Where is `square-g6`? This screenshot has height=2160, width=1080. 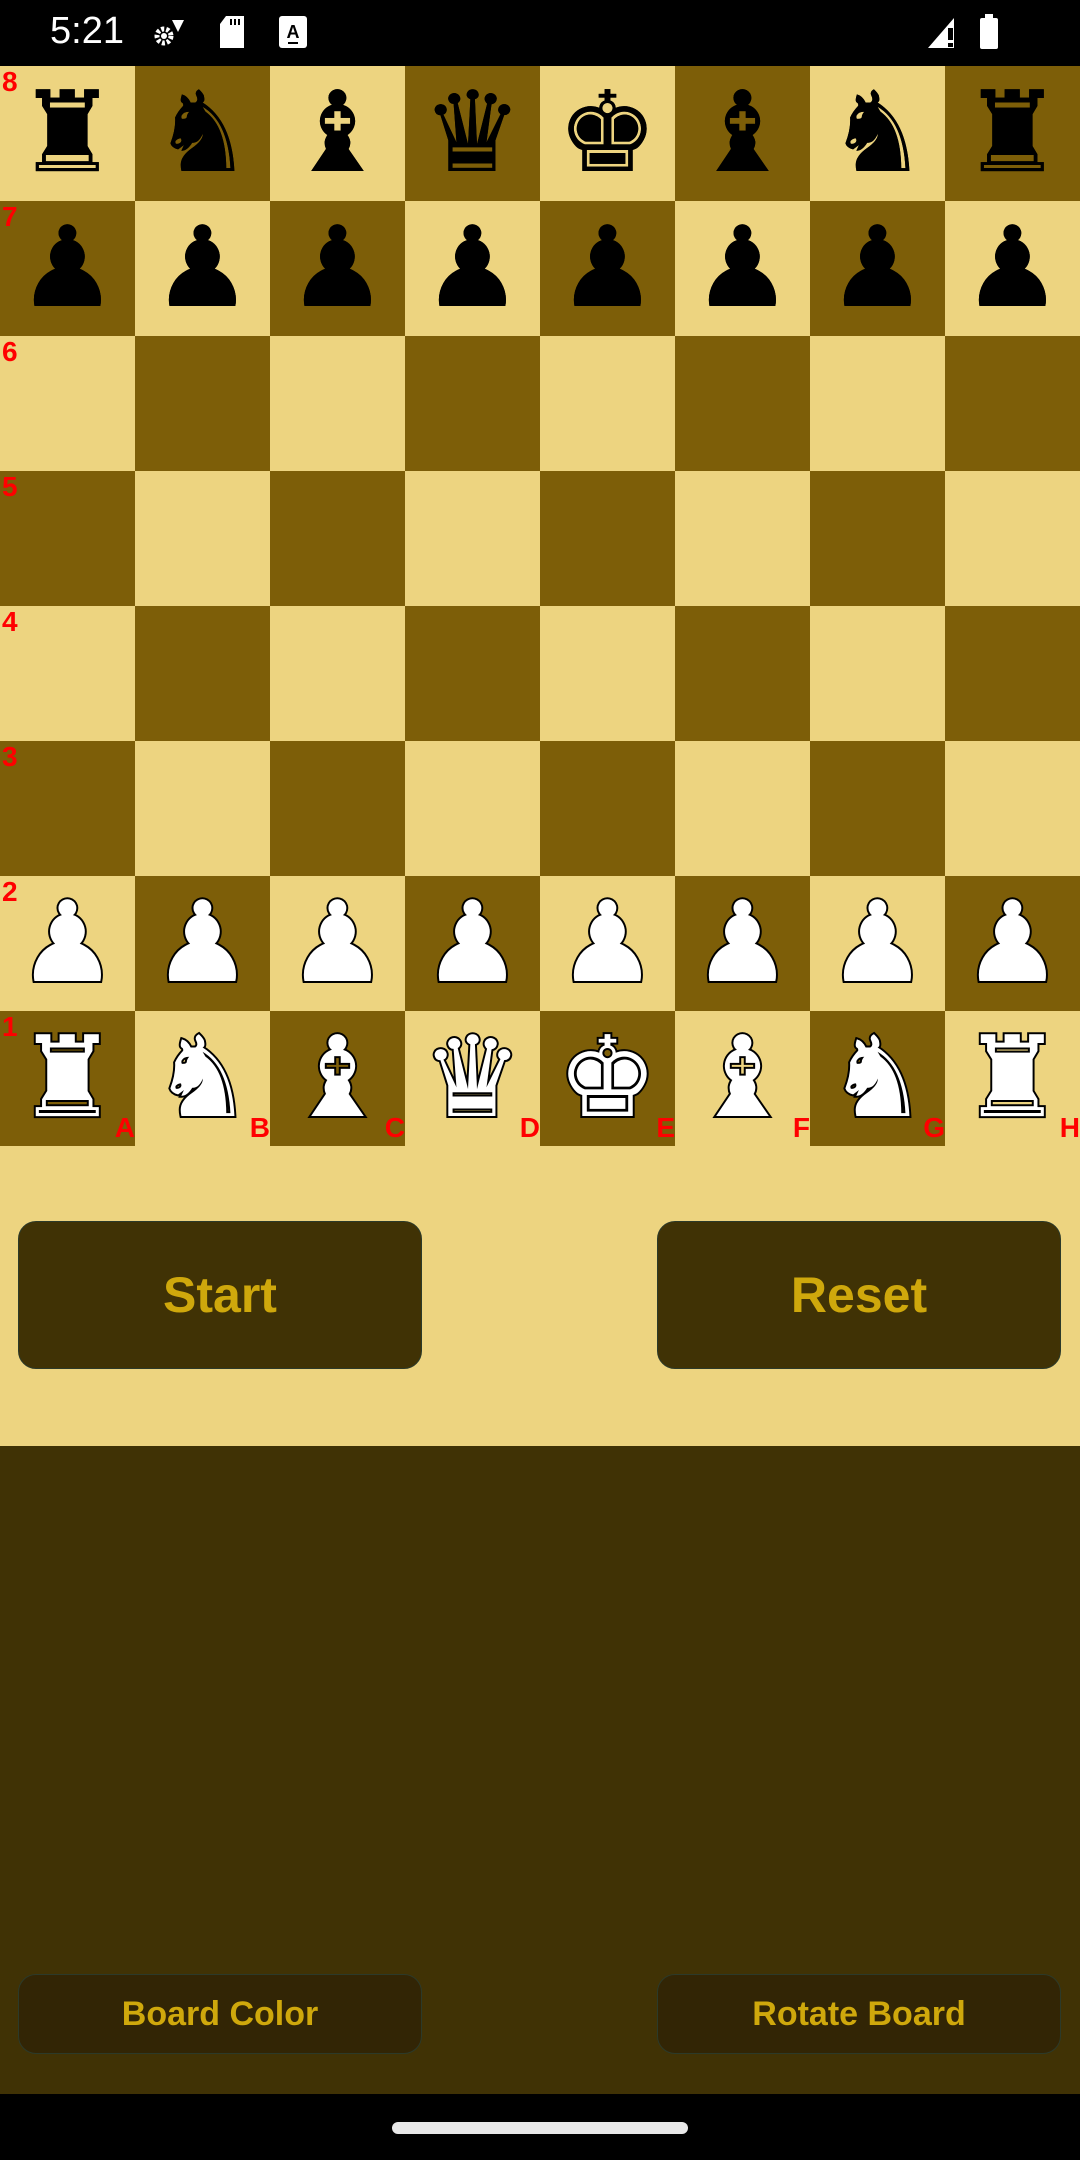
square-g6 is located at coordinates (877, 403).